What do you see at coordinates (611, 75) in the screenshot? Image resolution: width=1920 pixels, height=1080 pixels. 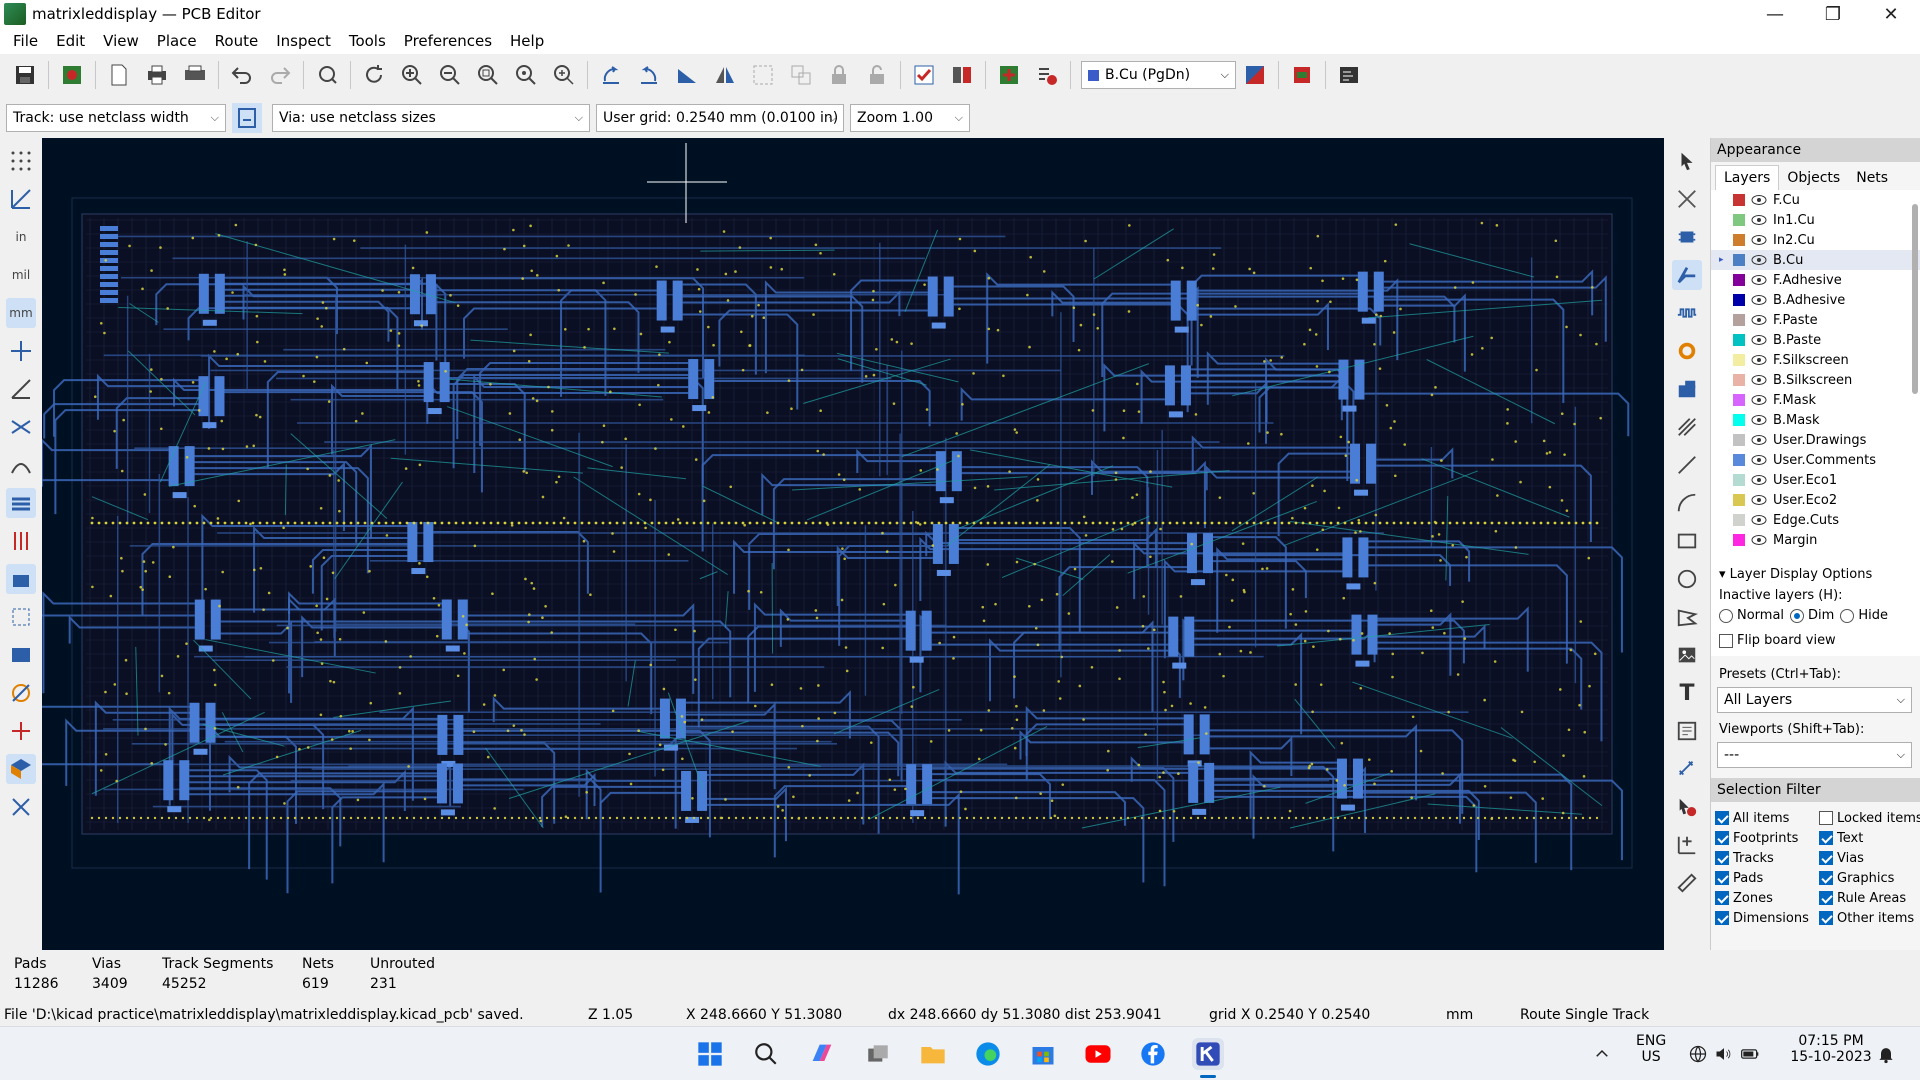 I see `rotate-ccw-icon` at bounding box center [611, 75].